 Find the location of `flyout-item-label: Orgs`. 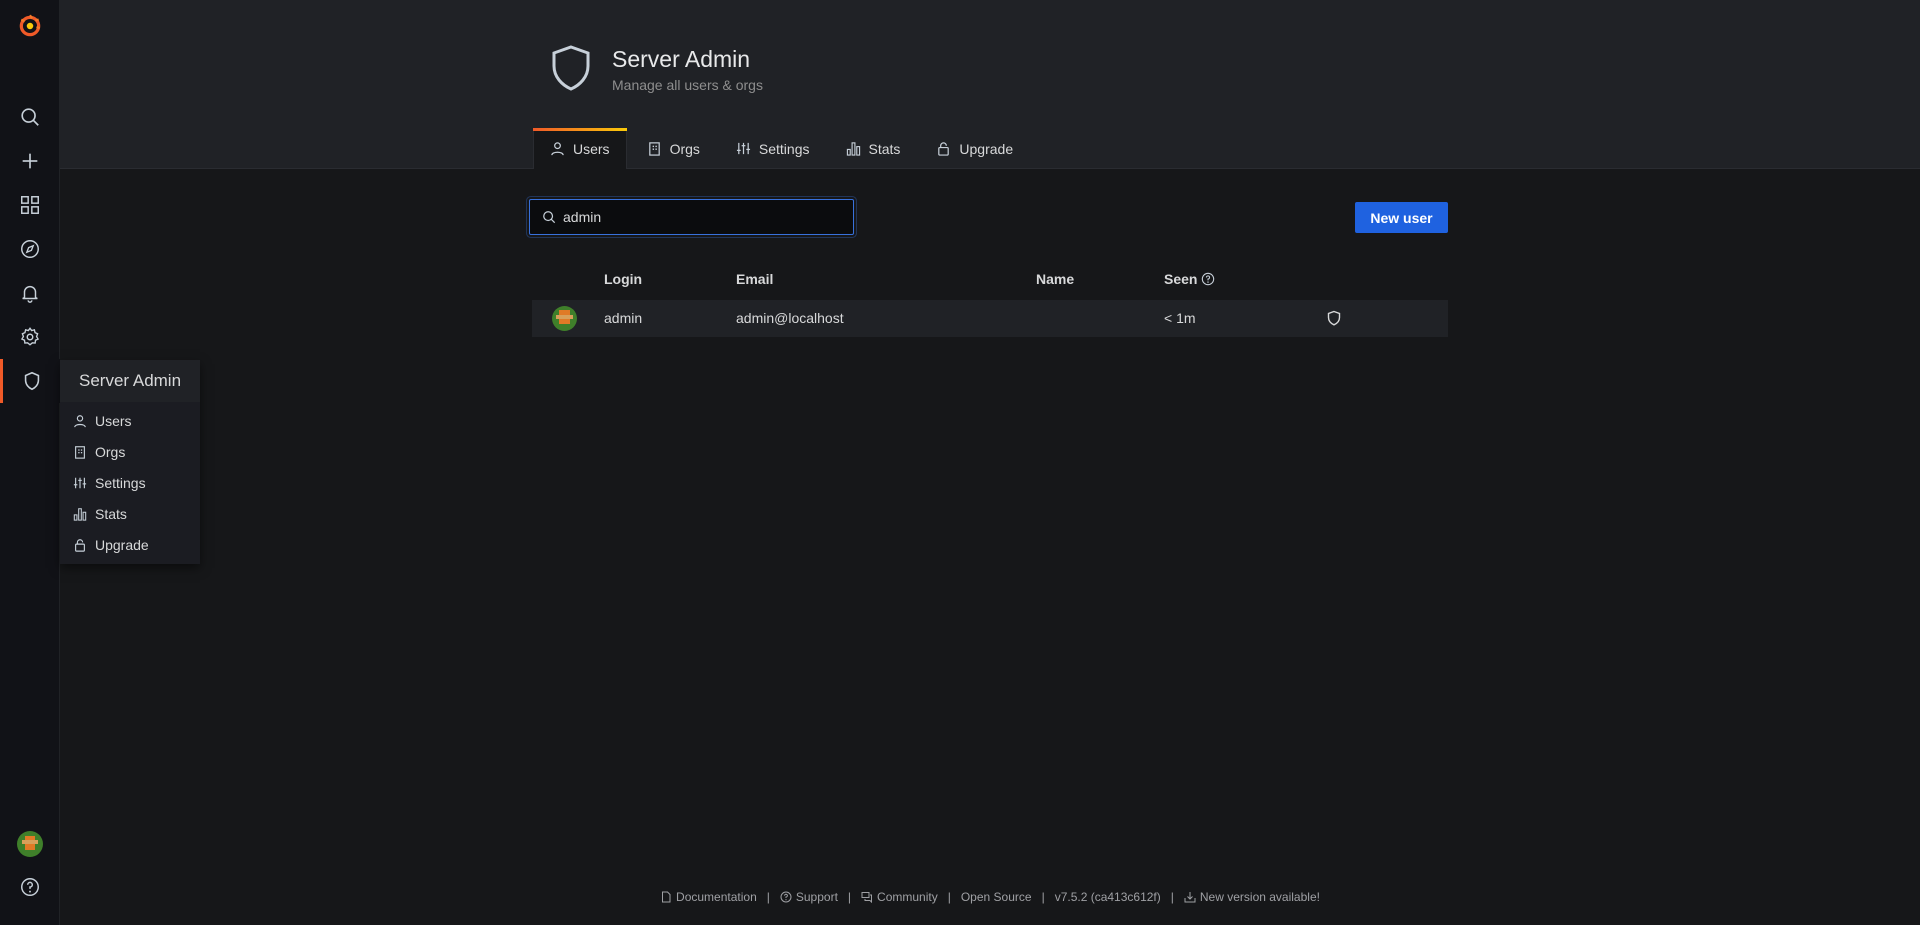

flyout-item-label: Orgs is located at coordinates (110, 451).